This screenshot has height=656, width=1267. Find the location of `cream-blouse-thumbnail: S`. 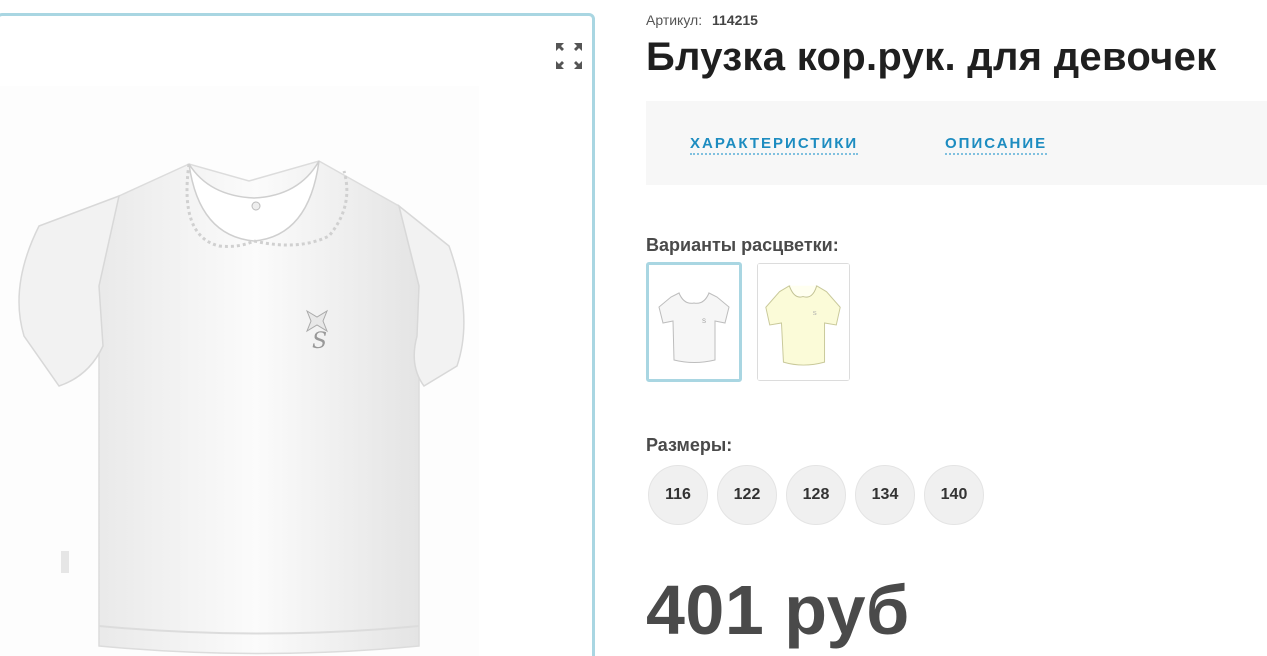

cream-blouse-thumbnail: S is located at coordinates (803, 322).